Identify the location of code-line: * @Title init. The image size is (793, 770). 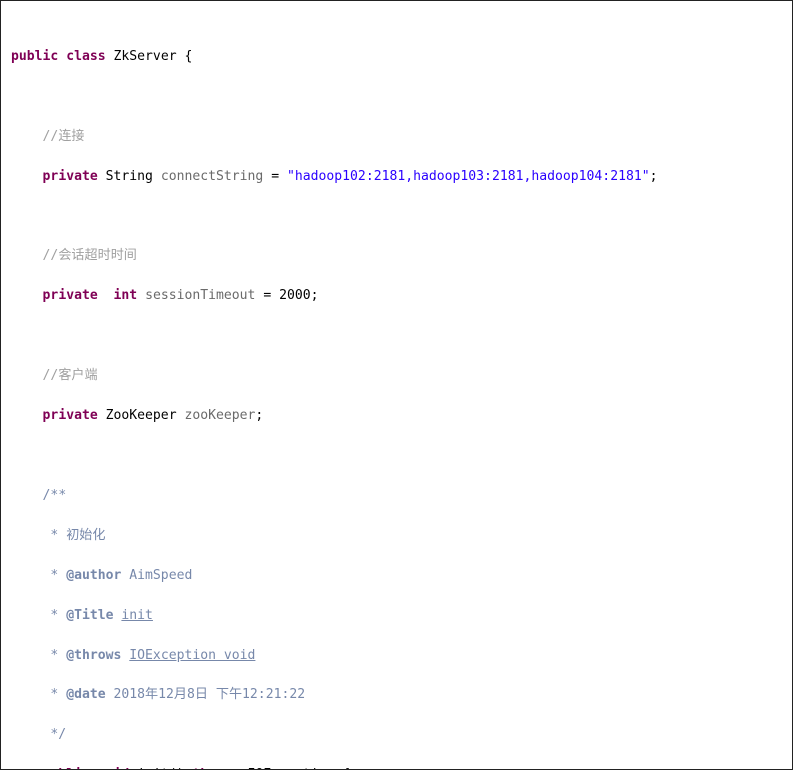
(101, 615).